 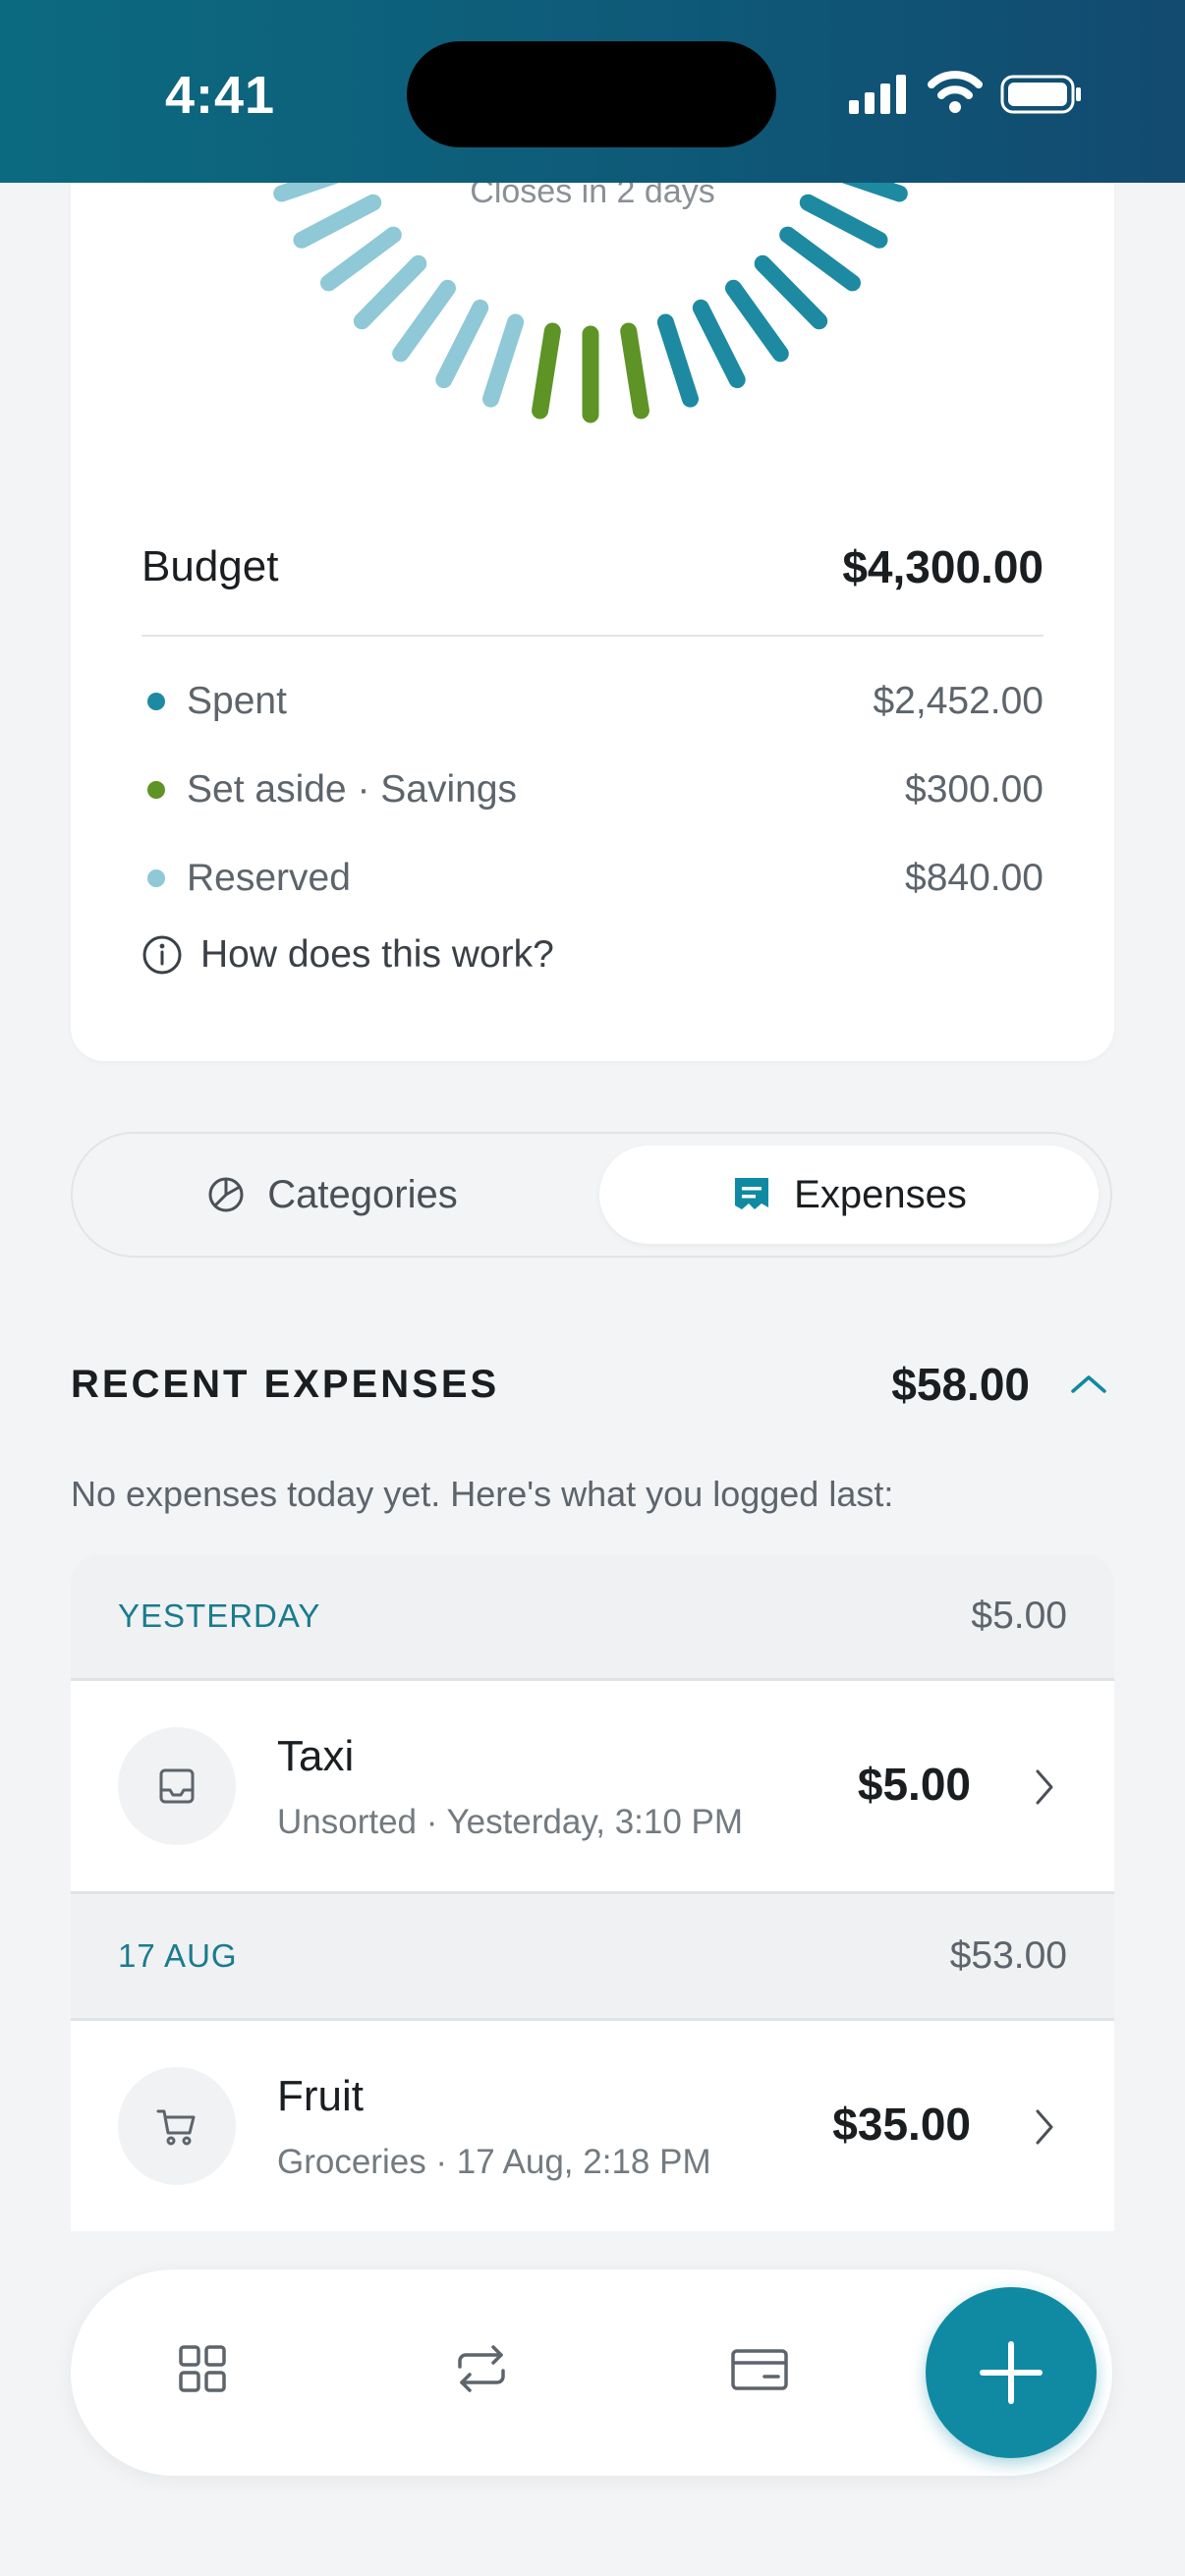 I want to click on tab-expenses: Expenses, so click(x=849, y=1195).